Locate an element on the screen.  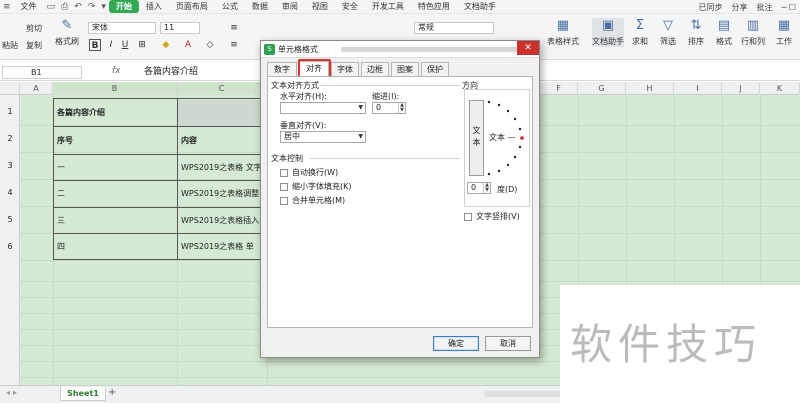
col-header-c: C is located at coordinates (222, 88).